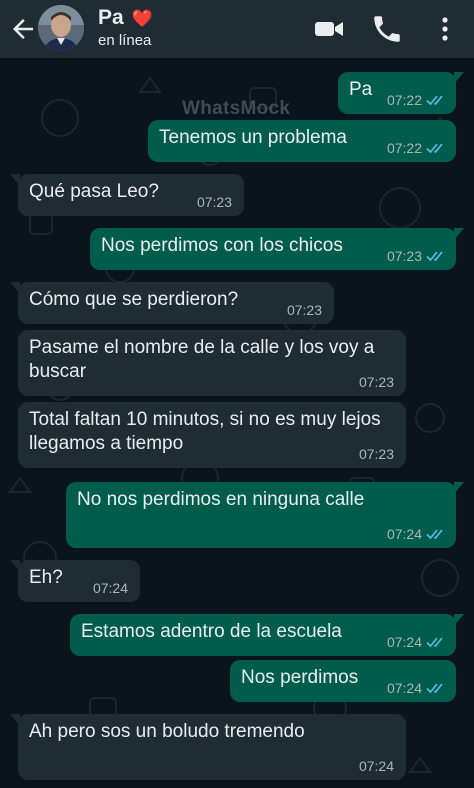 The width and height of the screenshot is (474, 788). Describe the element at coordinates (23, 29) in the screenshot. I see `back-arrow-icon` at that location.